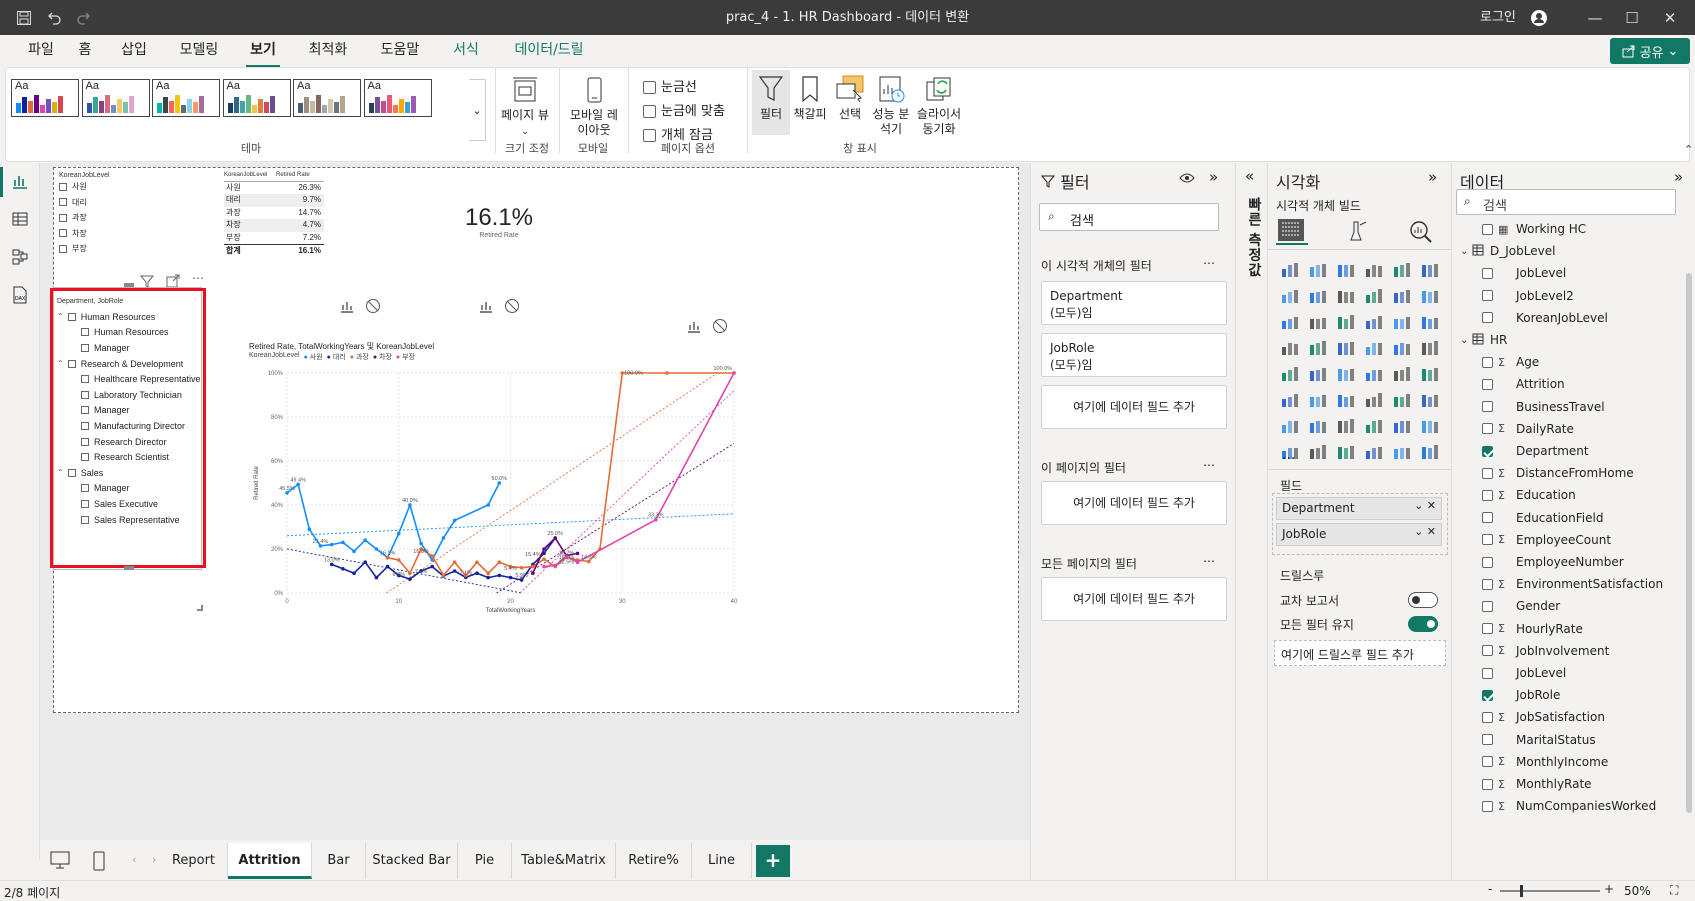  Describe the element at coordinates (485, 861) in the screenshot. I see `page-tab: Pie` at that location.